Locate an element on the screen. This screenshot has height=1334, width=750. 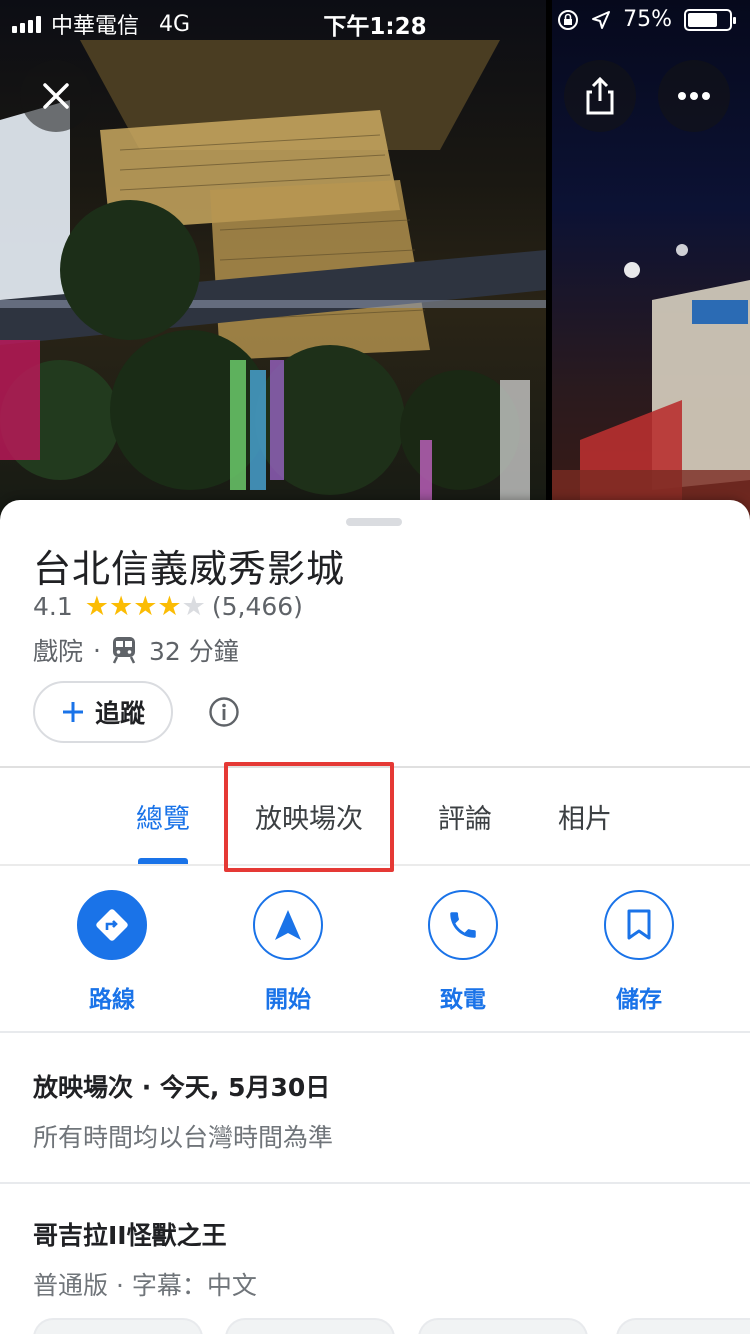
share-button is located at coordinates (600, 96).